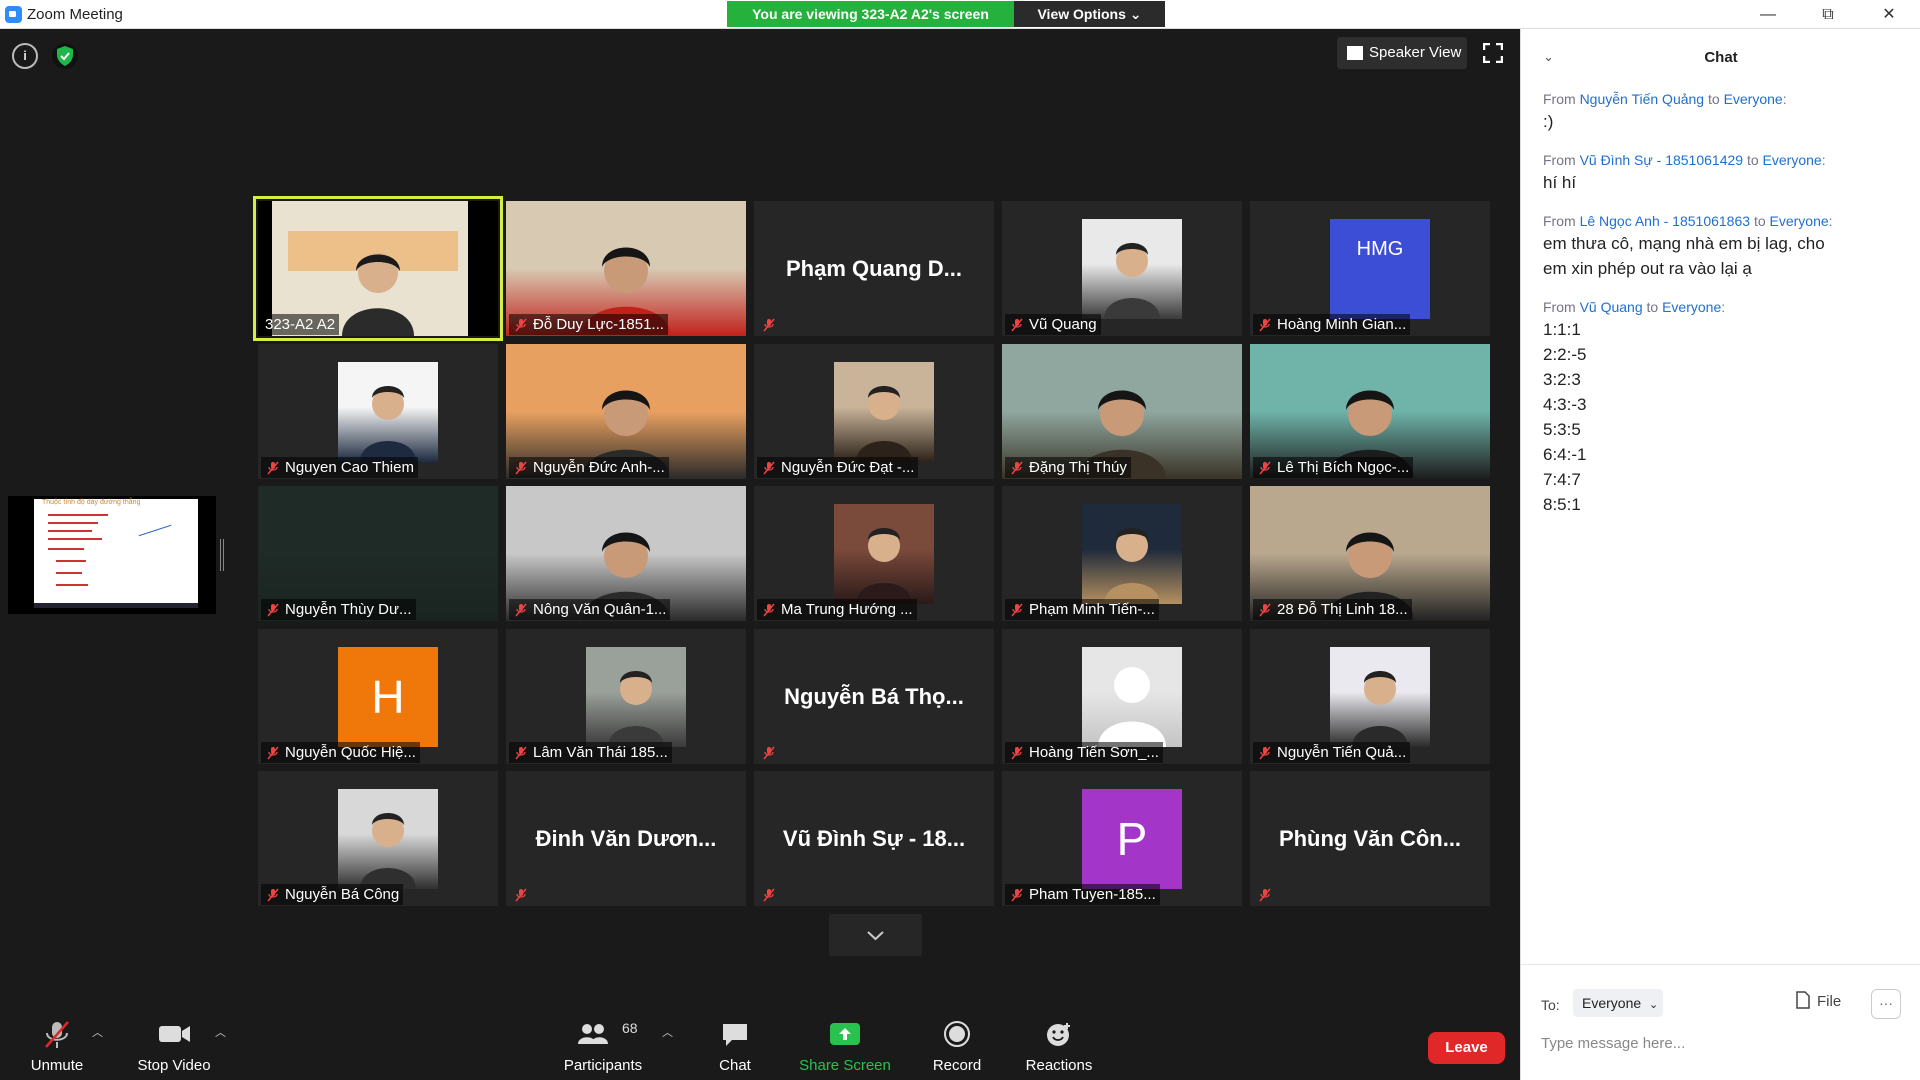  I want to click on chat-message-header: From Nguyễn Tiến Quảng to Everyone:, so click(1723, 99).